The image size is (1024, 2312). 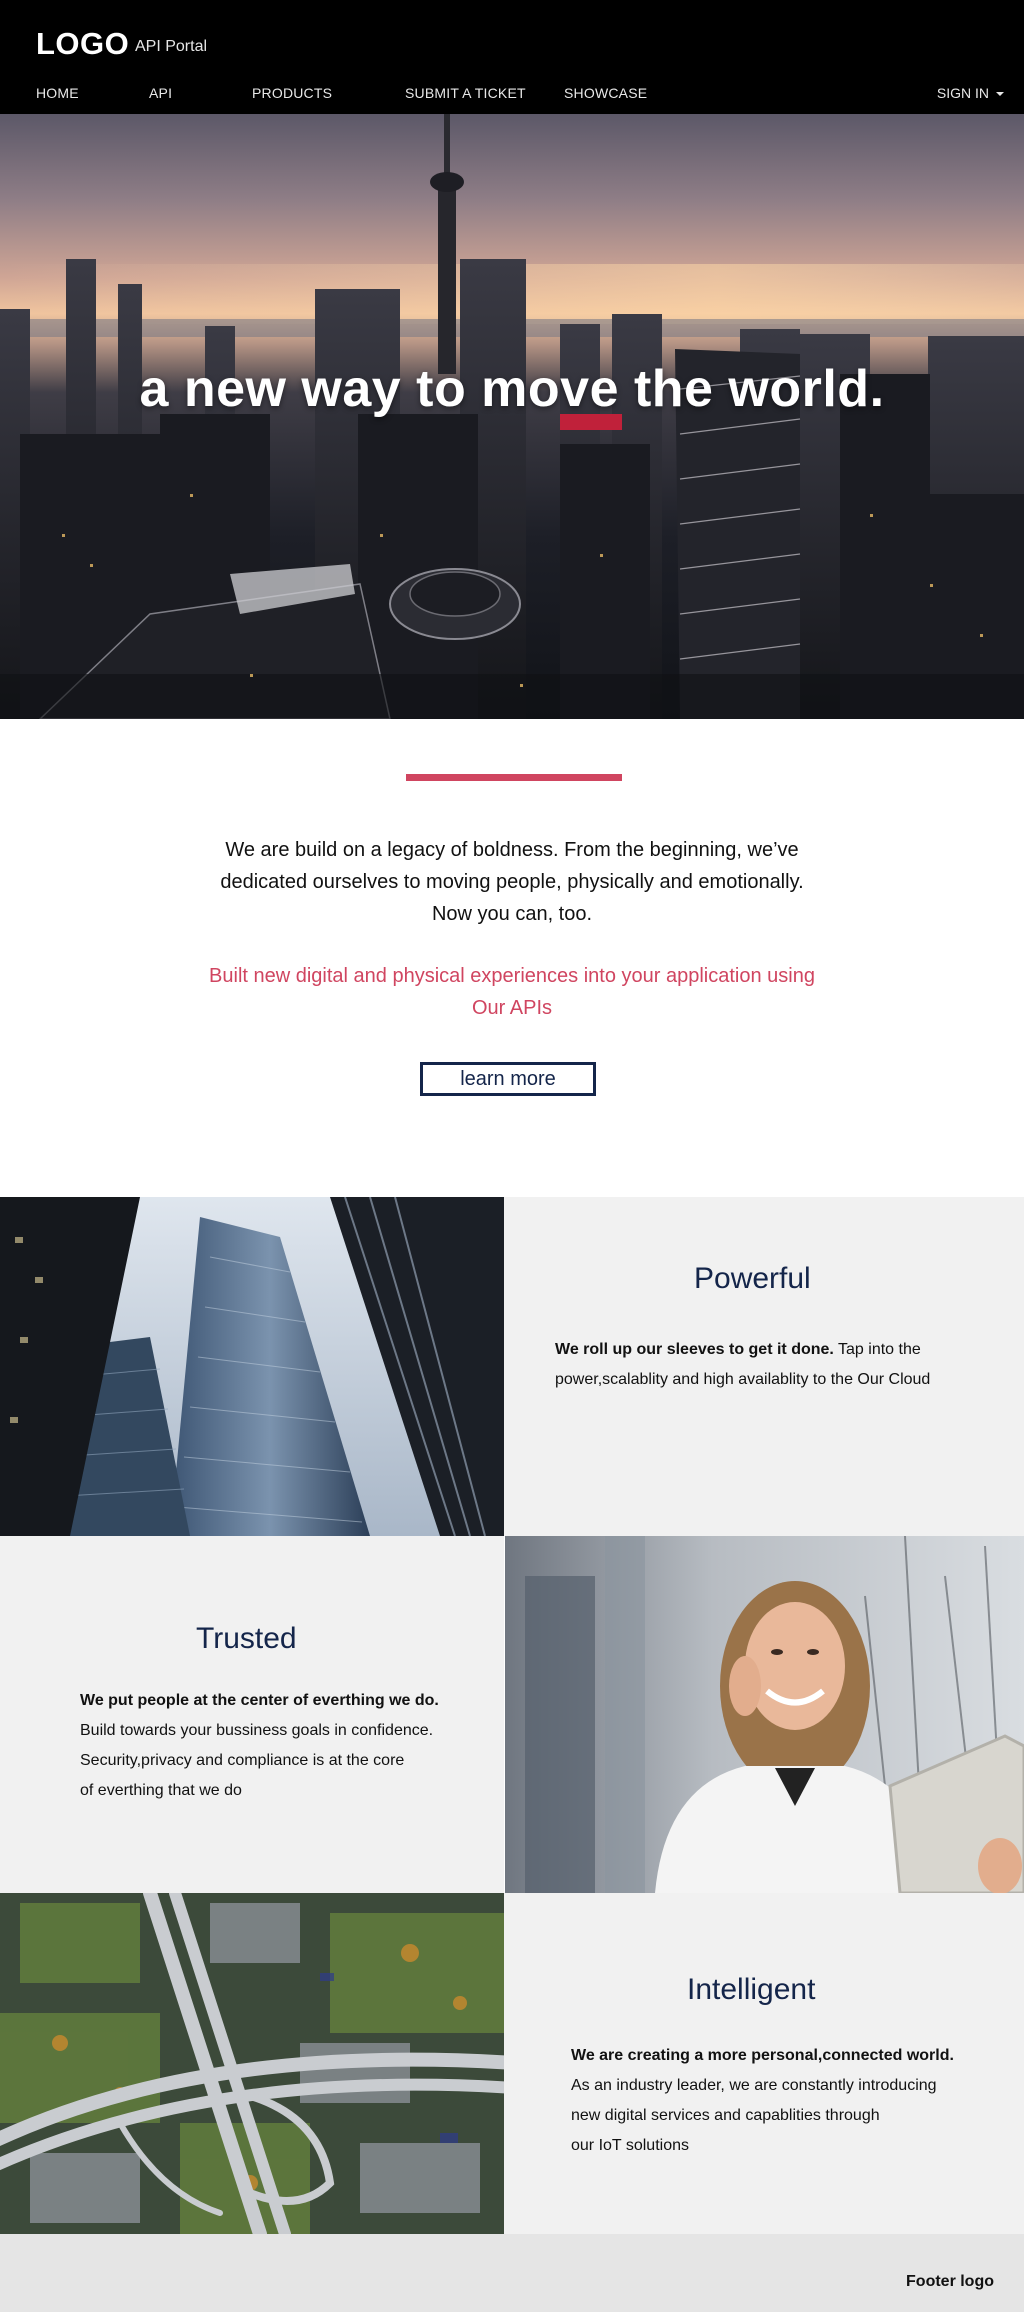 What do you see at coordinates (252, 1366) in the screenshot?
I see `skyscraper-image` at bounding box center [252, 1366].